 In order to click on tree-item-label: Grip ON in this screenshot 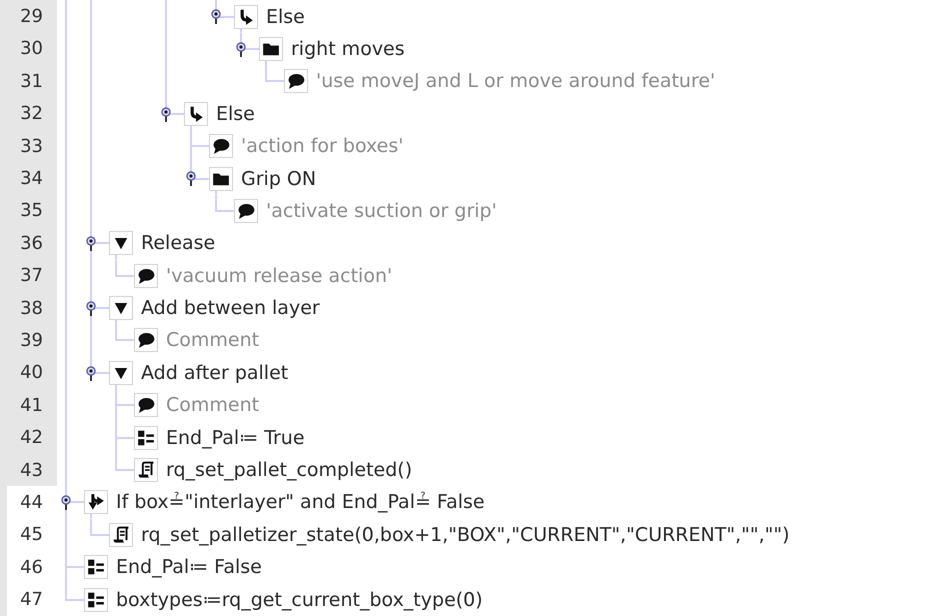, I will do `click(274, 179)`.